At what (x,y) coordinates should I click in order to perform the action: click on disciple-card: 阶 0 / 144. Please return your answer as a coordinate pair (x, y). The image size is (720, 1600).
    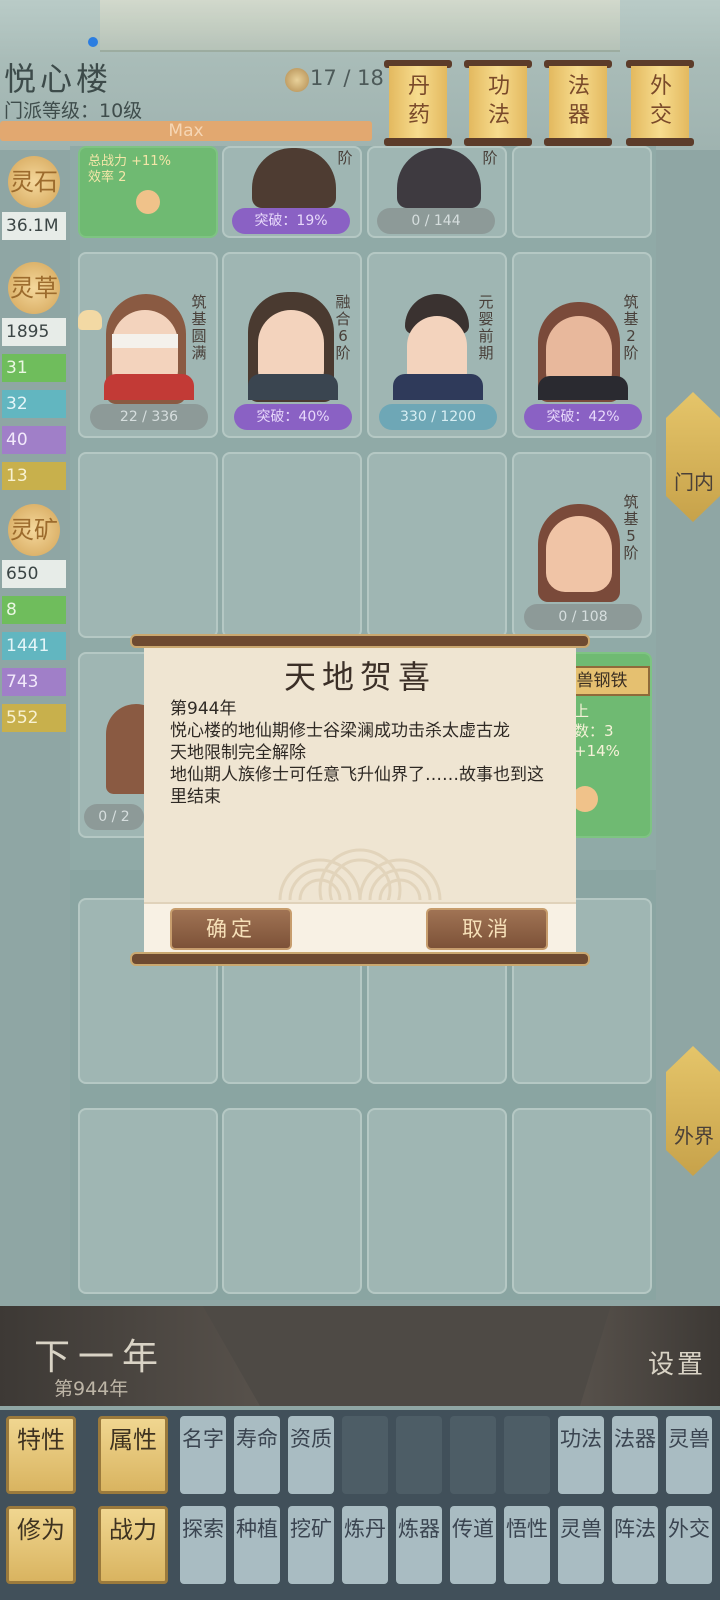
    Looking at the image, I should click on (437, 192).